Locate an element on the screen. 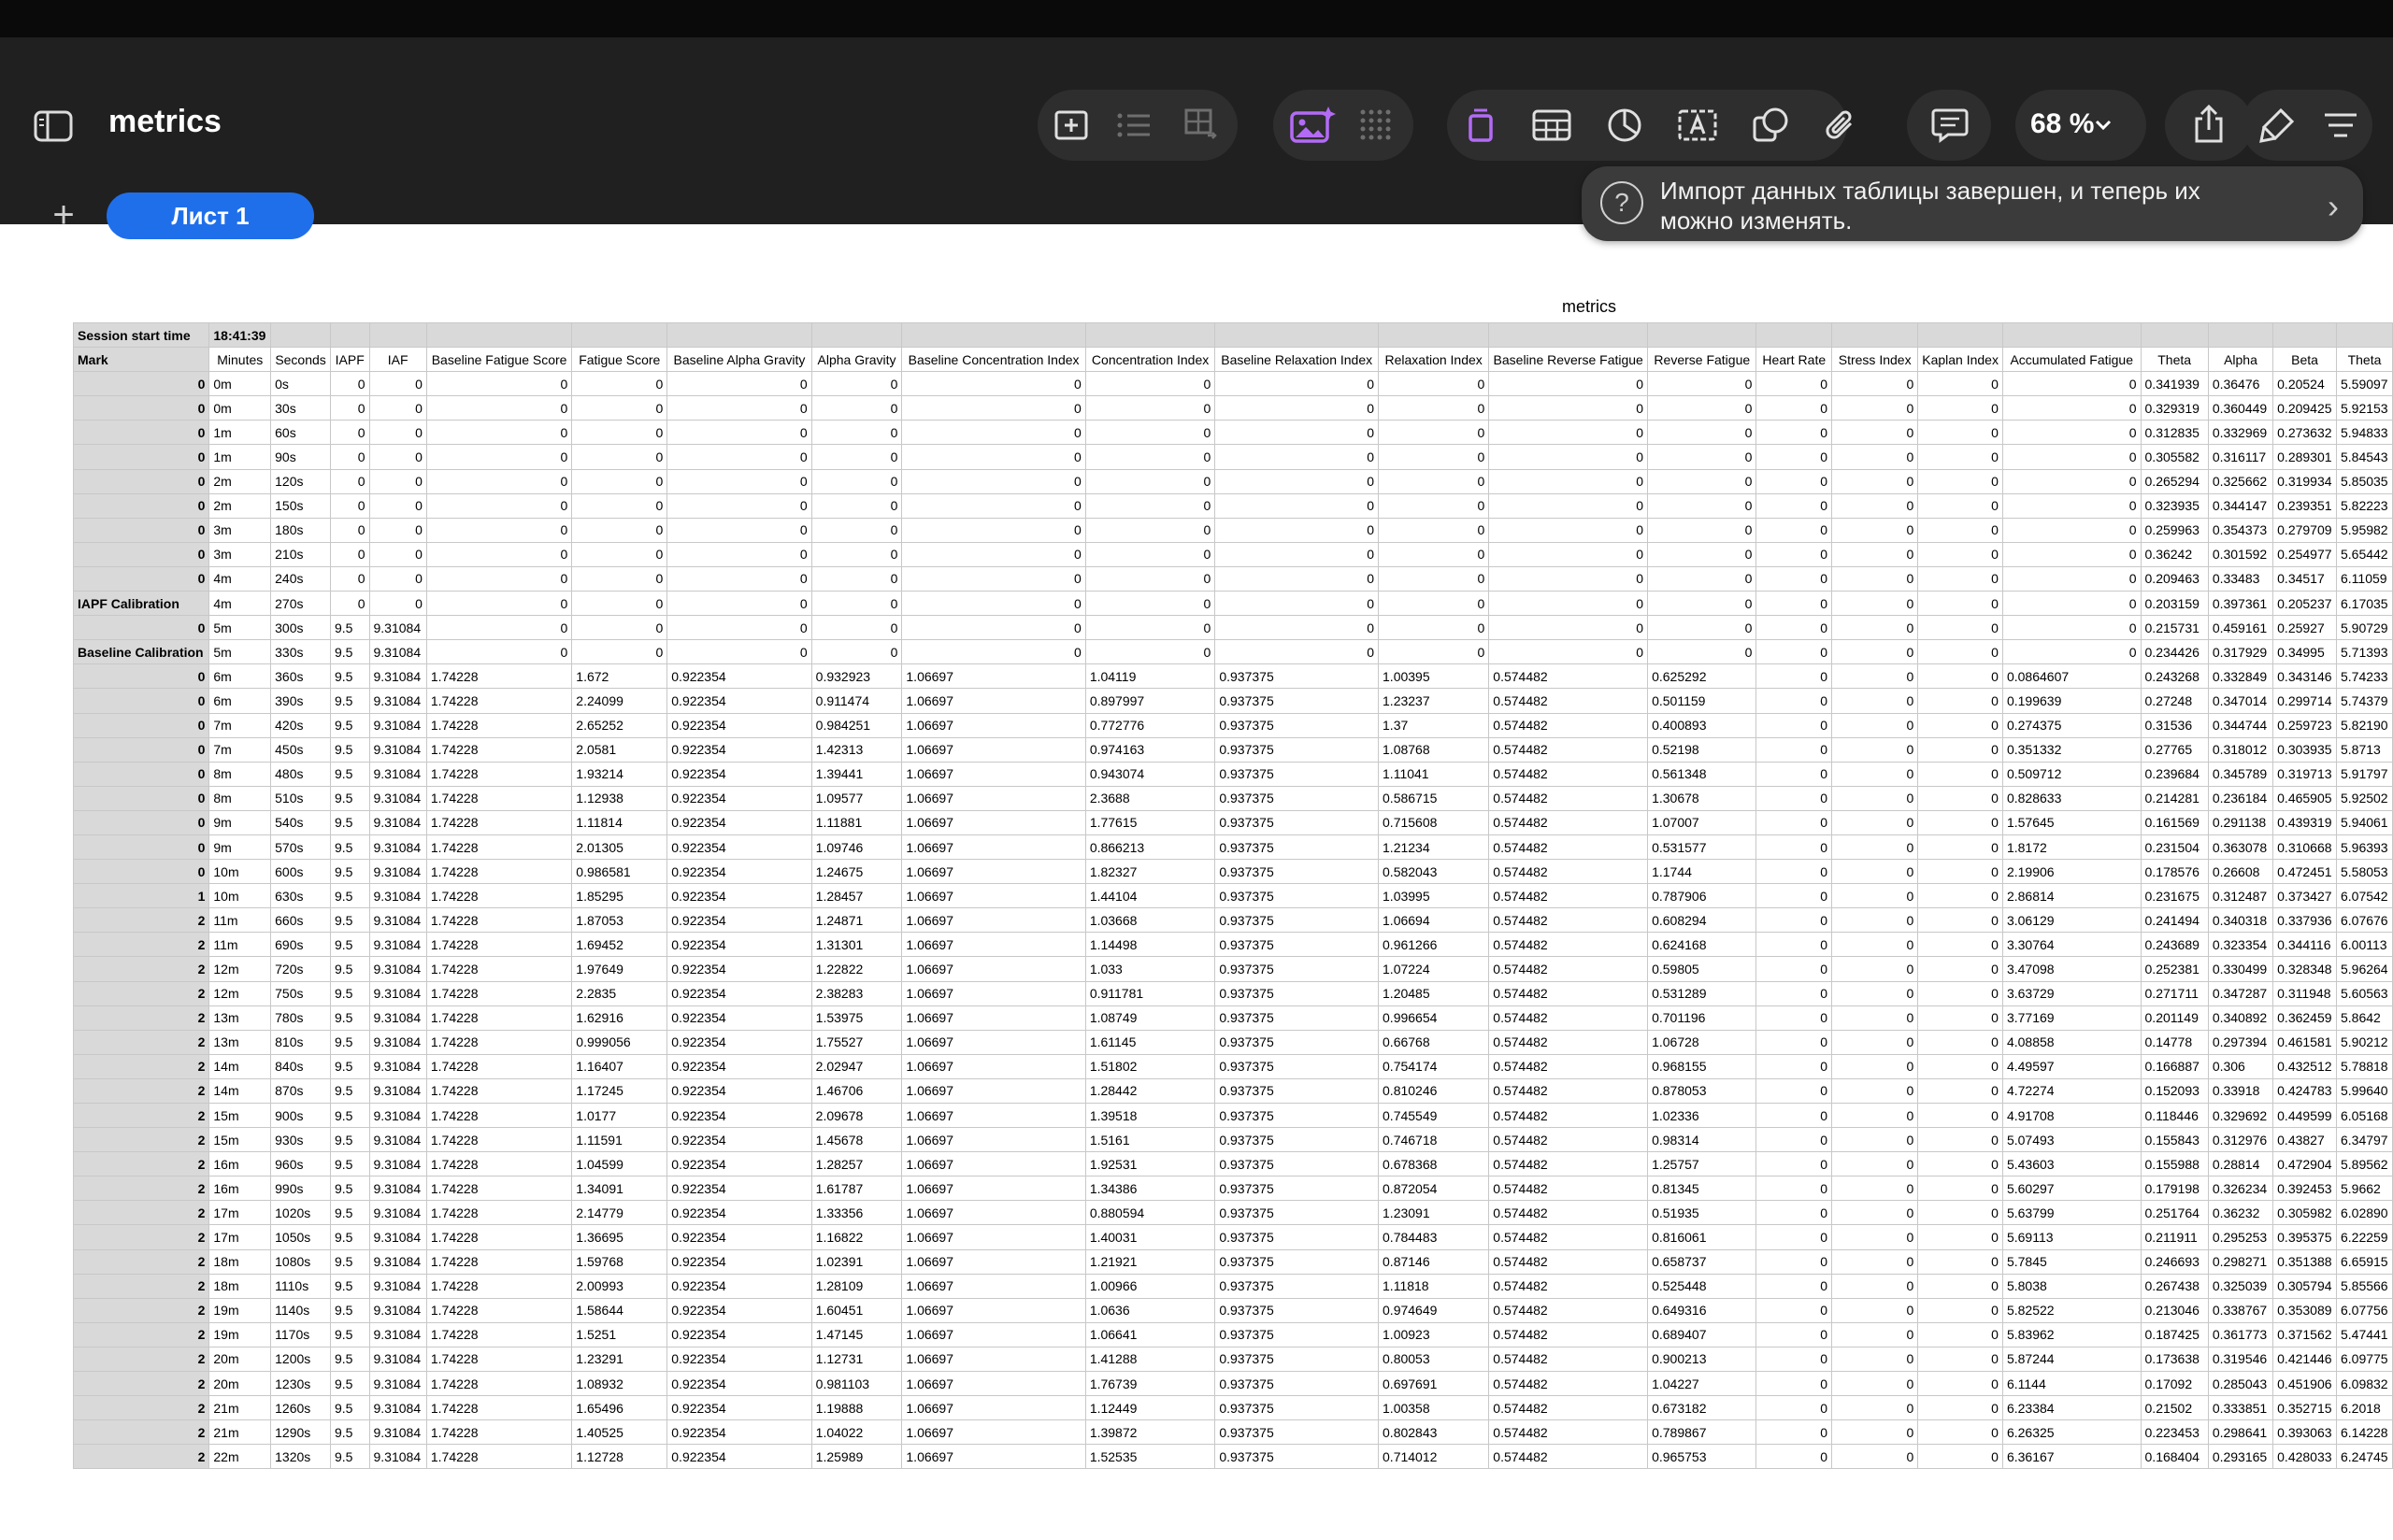 This screenshot has height=1540, width=2393. table-cell: 1.46706 is located at coordinates (856, 1091).